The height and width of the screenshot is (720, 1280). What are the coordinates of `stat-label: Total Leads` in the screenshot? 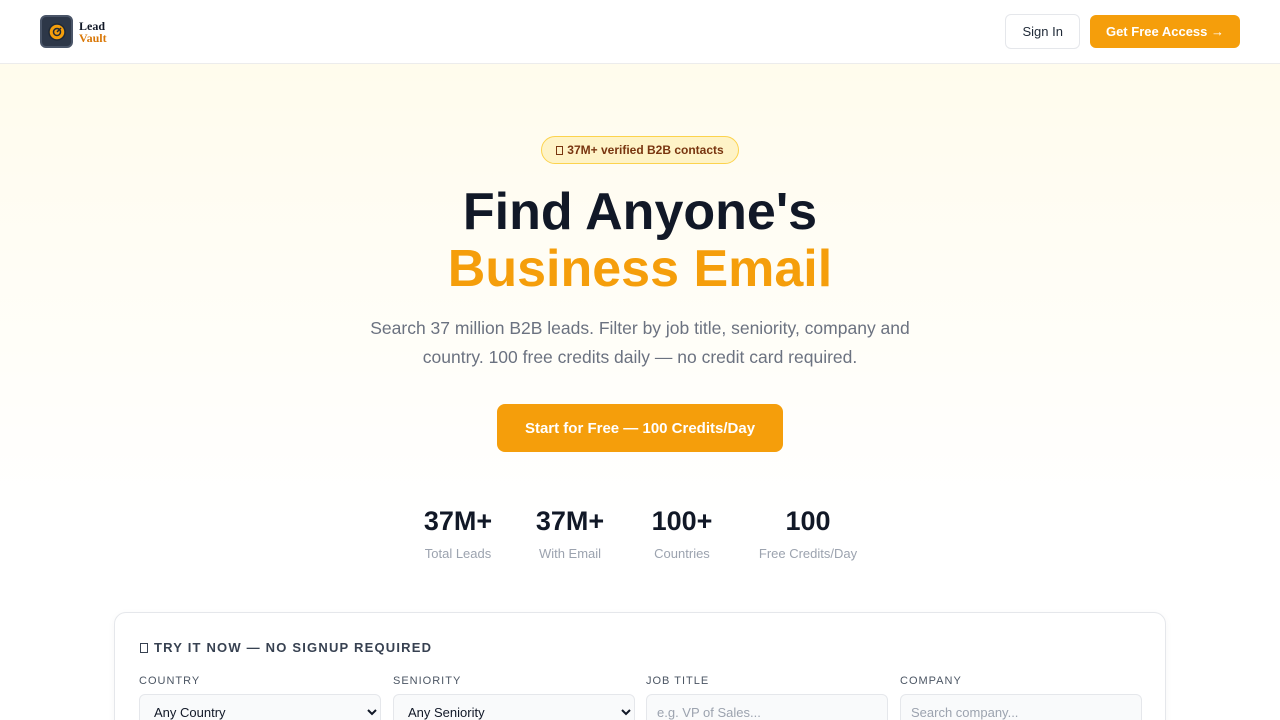 It's located at (458, 553).